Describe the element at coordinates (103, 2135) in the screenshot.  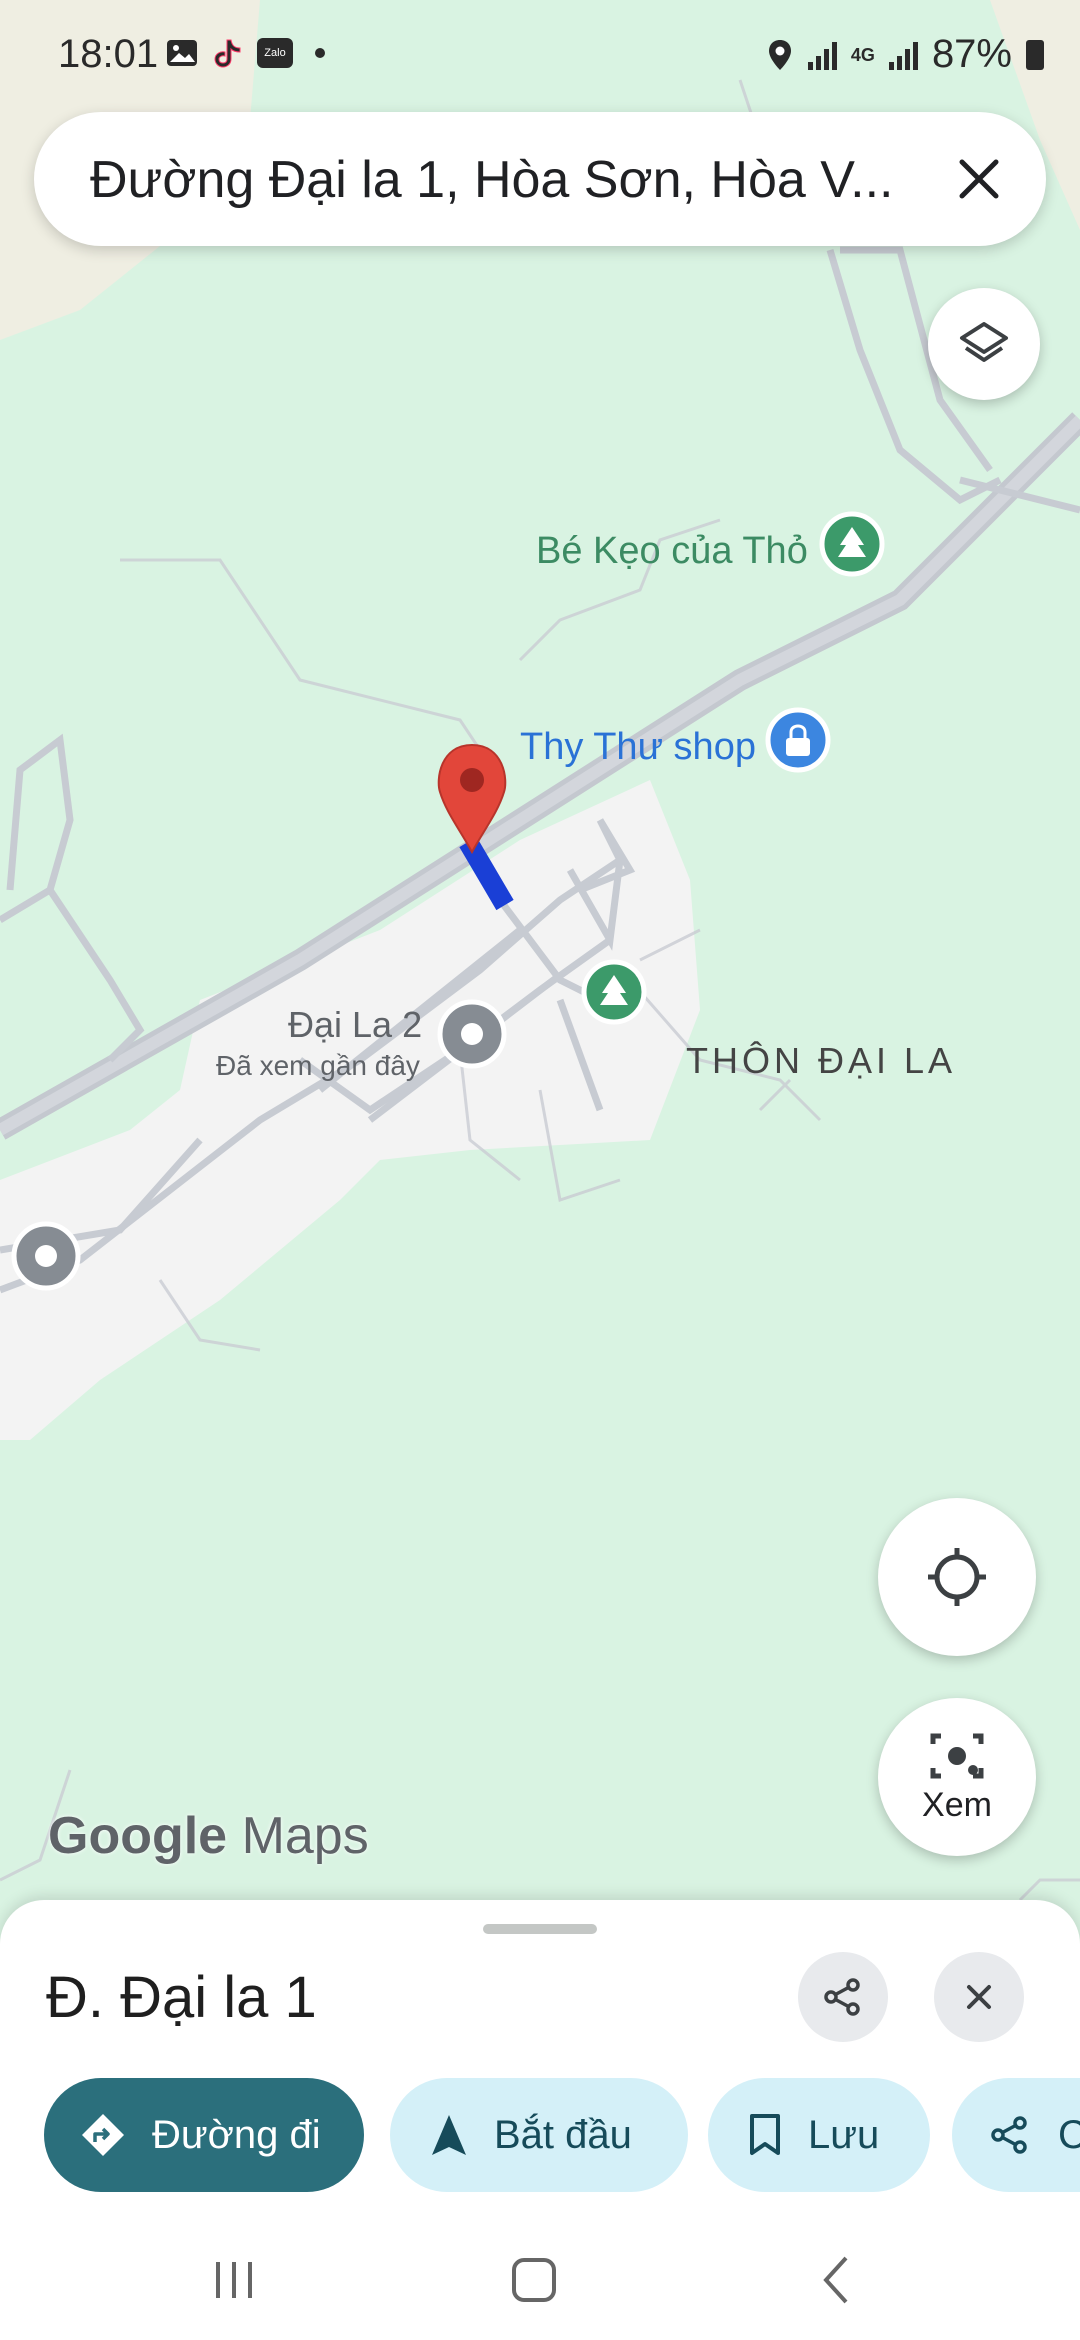
I see `directions-icon` at that location.